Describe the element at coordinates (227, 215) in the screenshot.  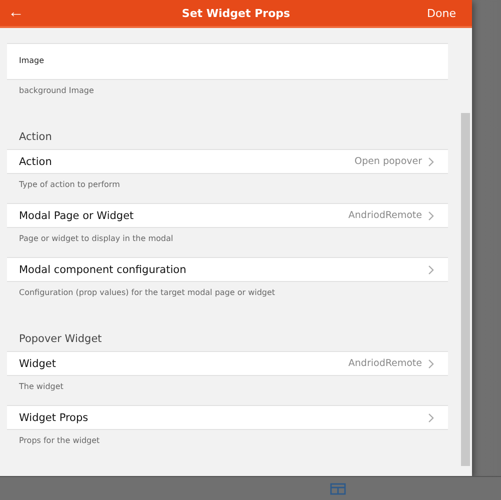
I see `setting-row: Modal Page or Widget AndriodRemote` at that location.